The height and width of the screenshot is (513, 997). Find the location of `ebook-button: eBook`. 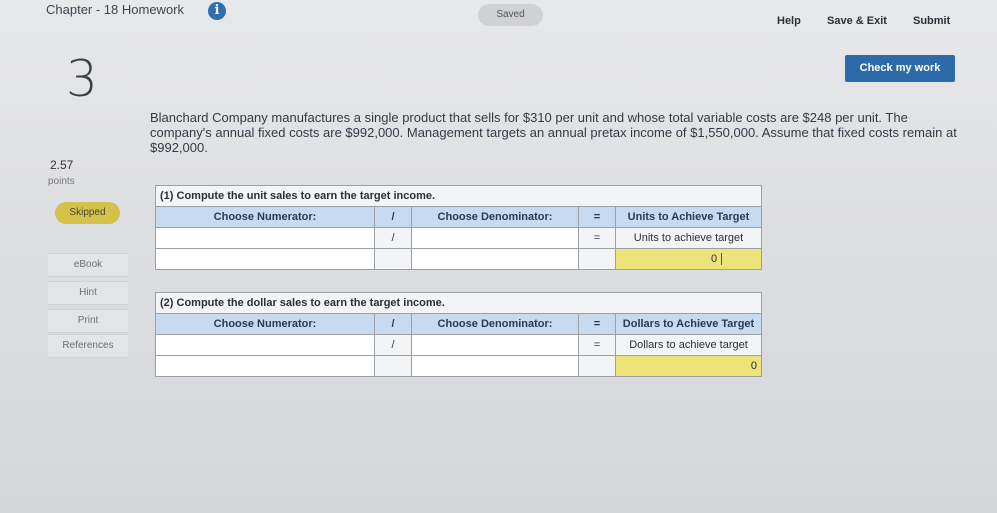

ebook-button: eBook is located at coordinates (88, 265).